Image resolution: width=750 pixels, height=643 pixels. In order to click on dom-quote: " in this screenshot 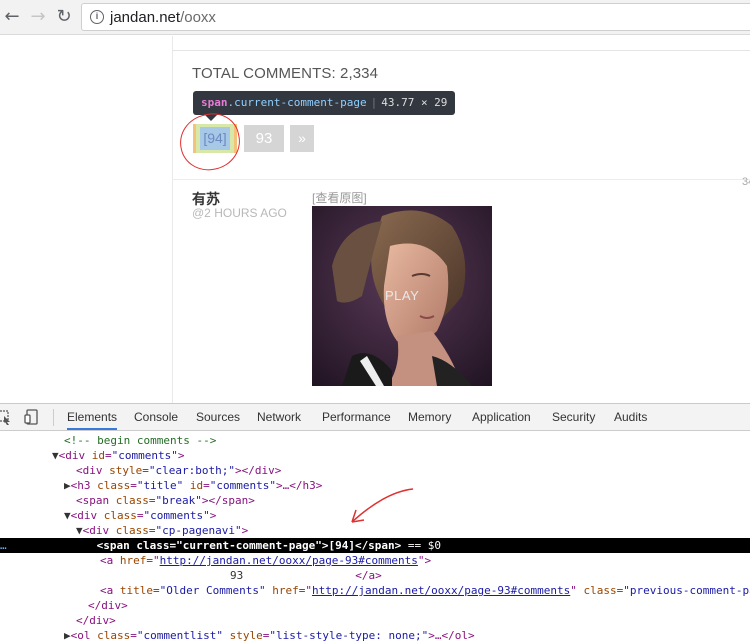, I will do `click(421, 560)`.